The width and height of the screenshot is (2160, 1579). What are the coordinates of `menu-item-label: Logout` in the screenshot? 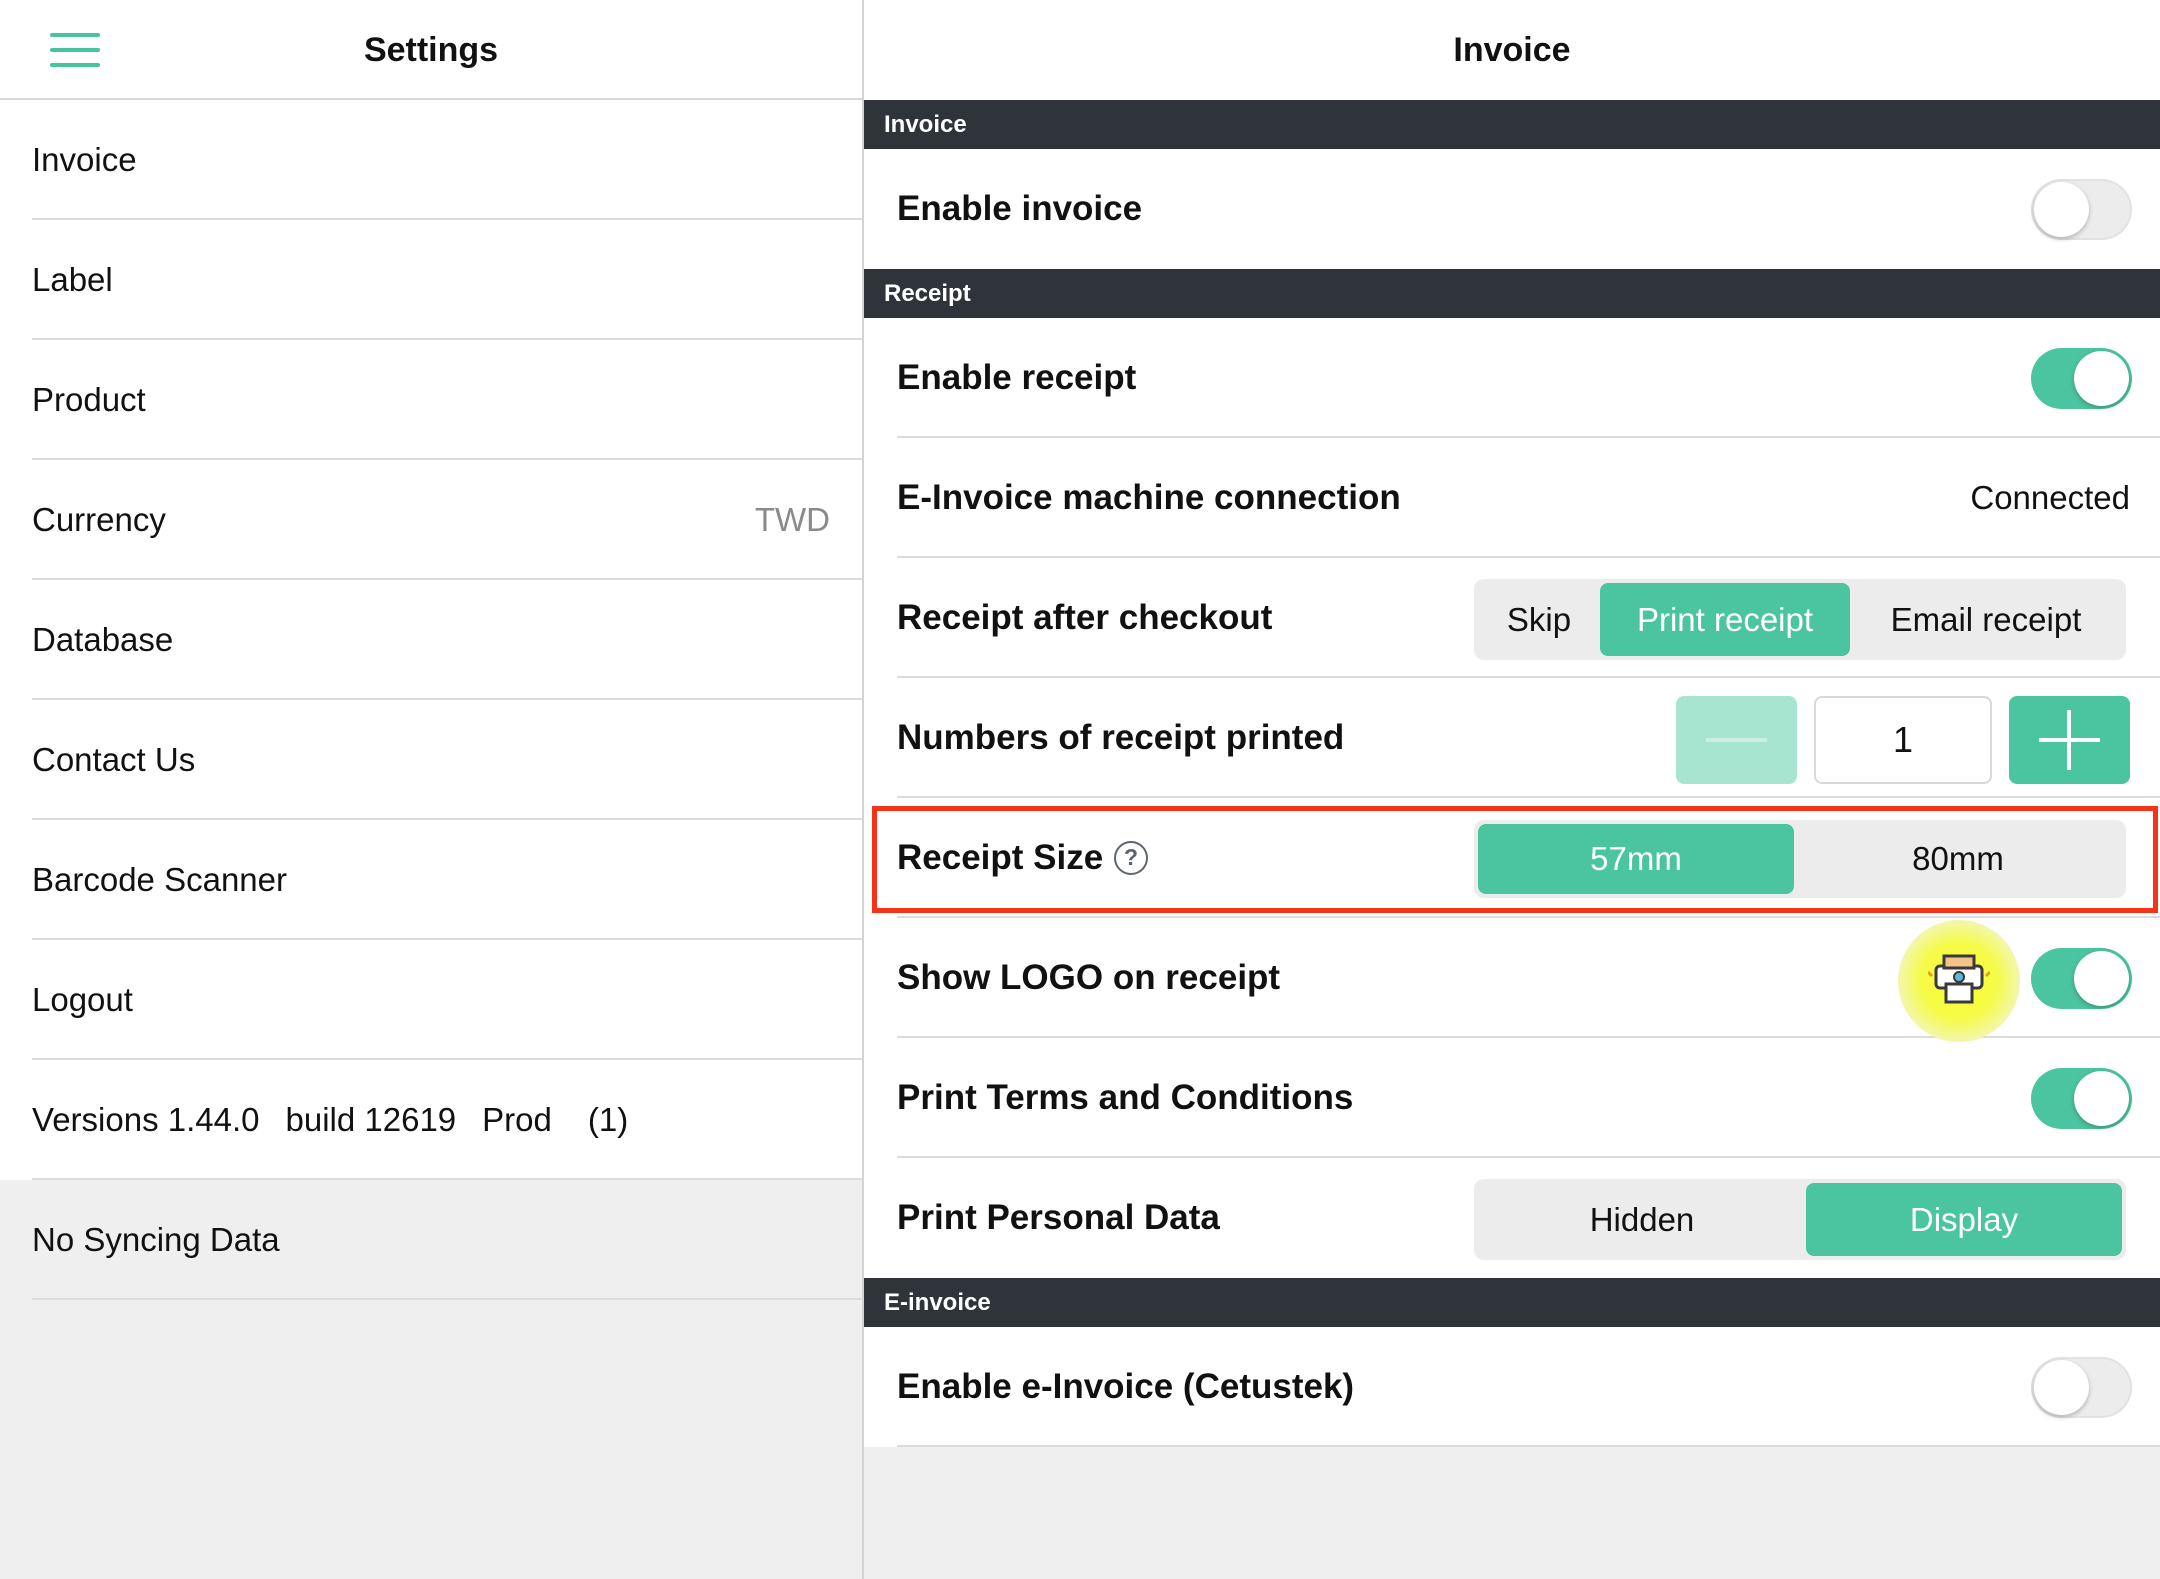 It's located at (82, 999).